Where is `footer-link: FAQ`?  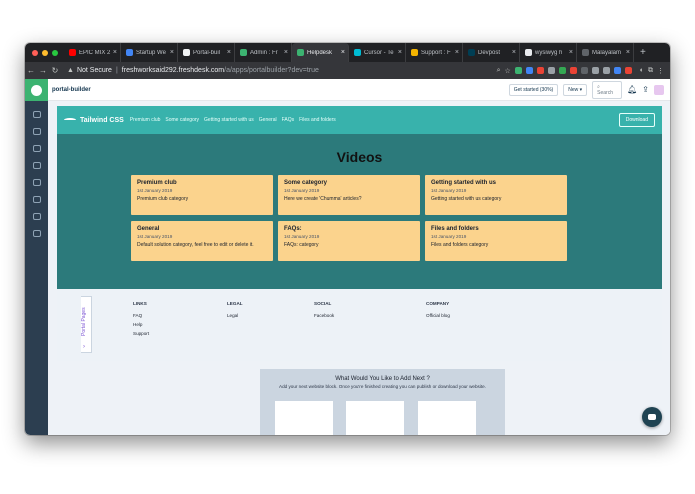
footer-link: FAQ is located at coordinates (141, 315).